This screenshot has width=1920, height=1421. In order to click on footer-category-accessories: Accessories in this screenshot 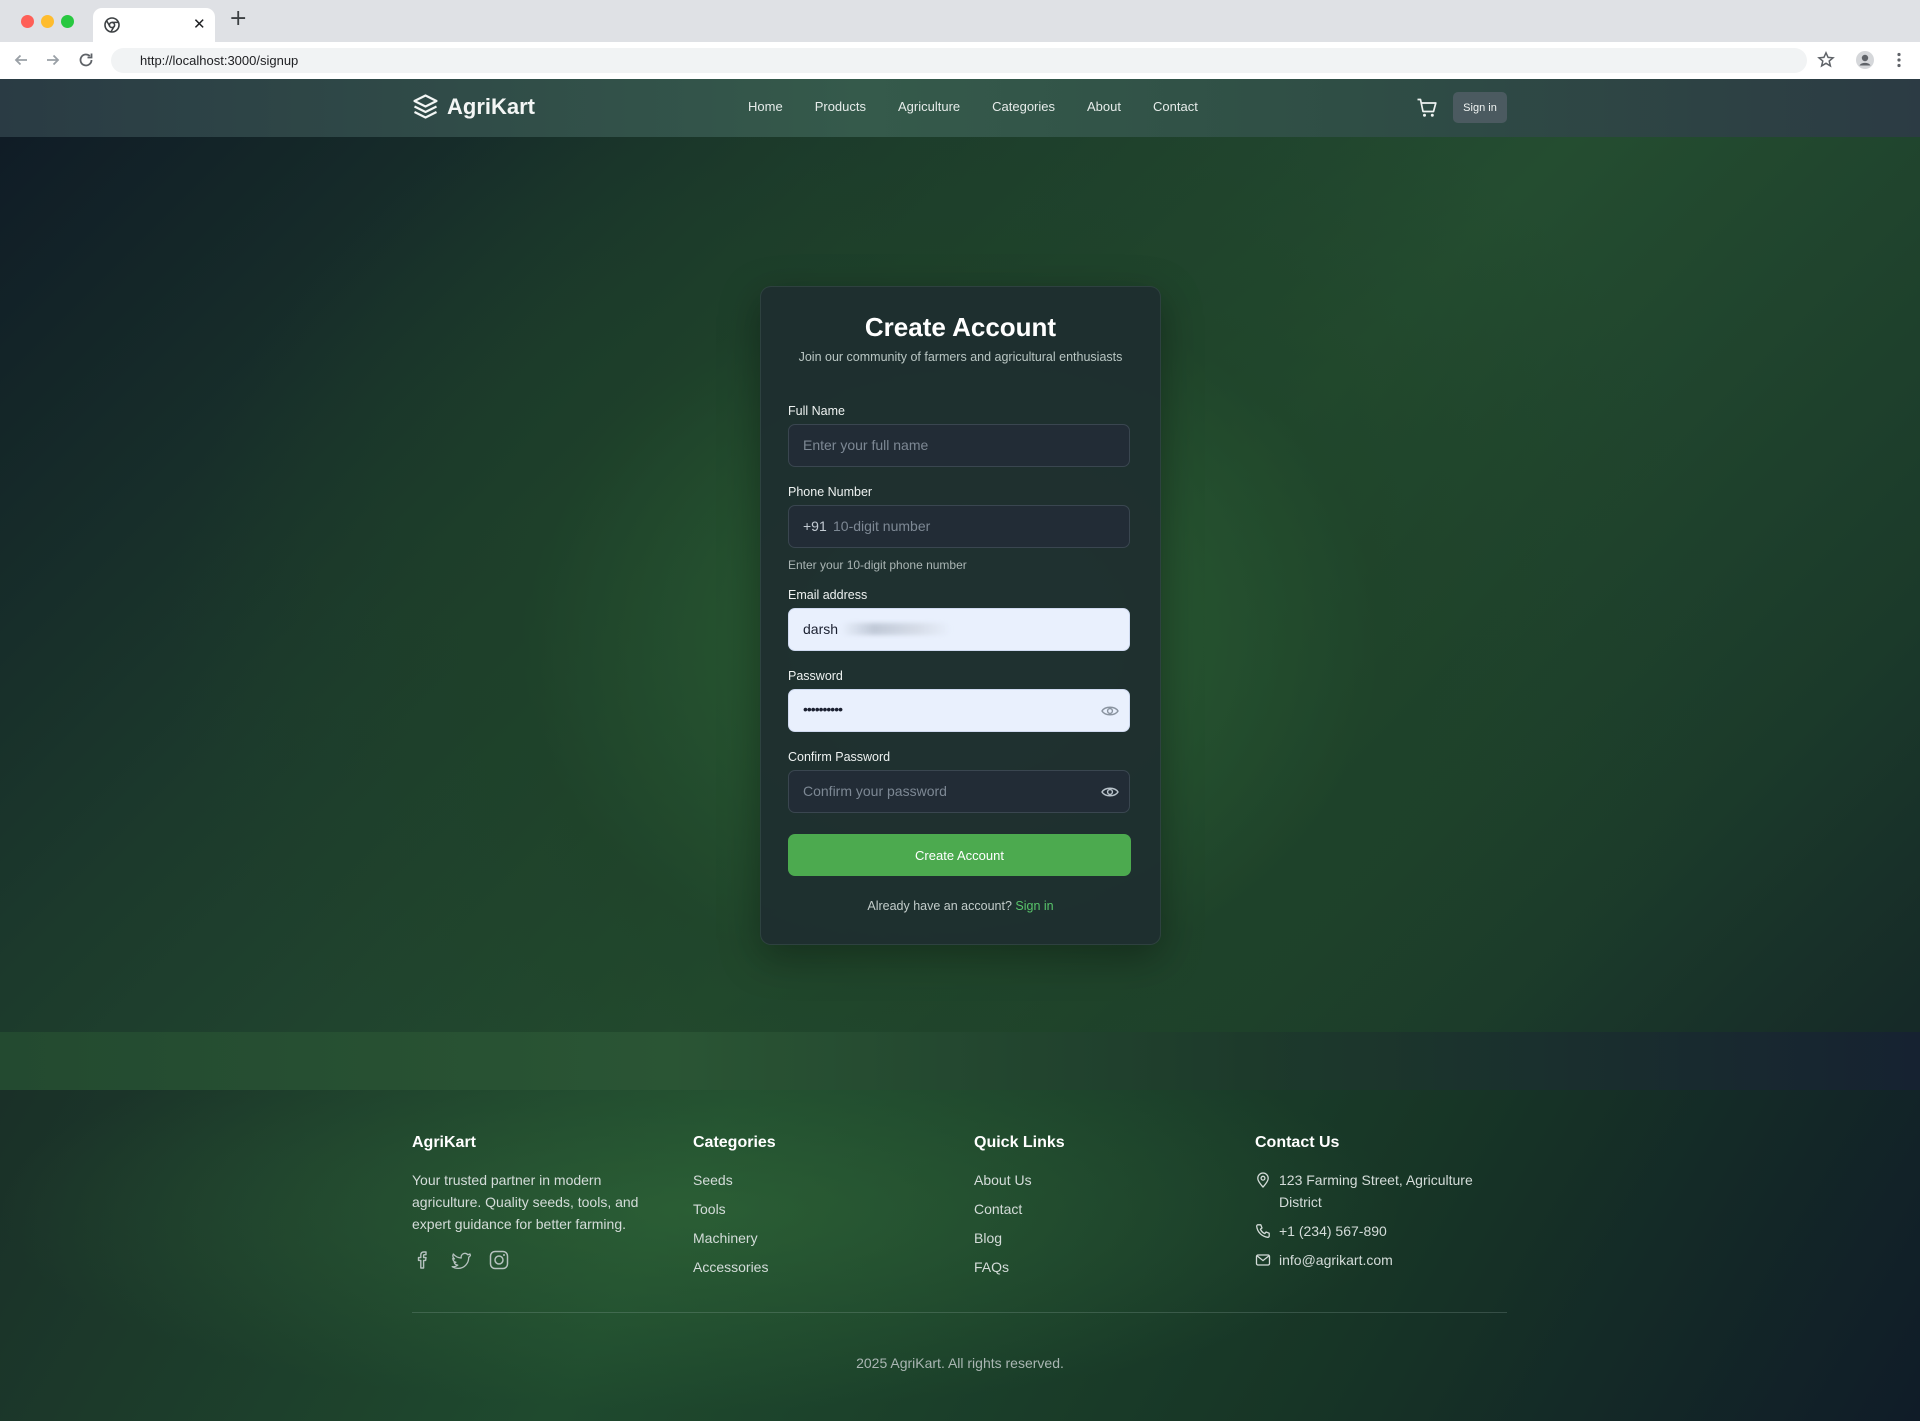, I will do `click(734, 1270)`.